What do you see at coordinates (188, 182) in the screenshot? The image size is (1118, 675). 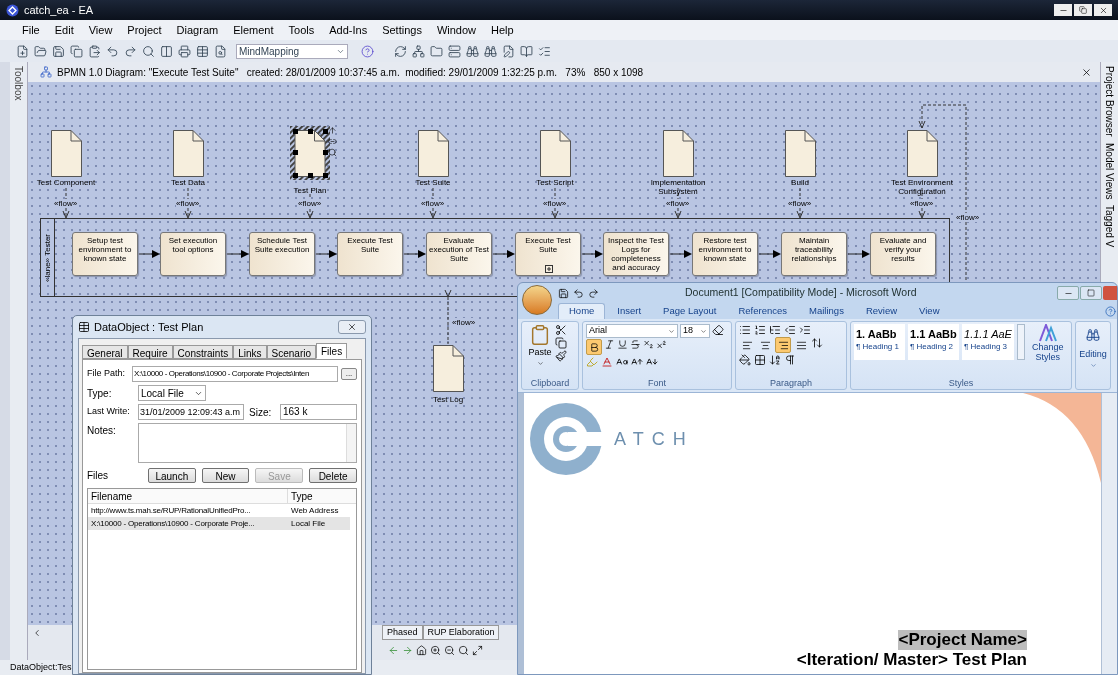 I see `document-label: Test Data` at bounding box center [188, 182].